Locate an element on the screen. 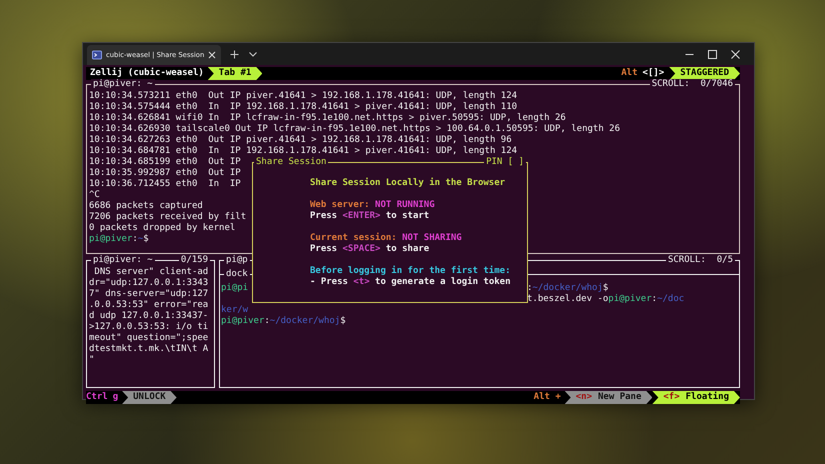  popup-text: Share Session Locally in the Browser is located at coordinates (408, 183).